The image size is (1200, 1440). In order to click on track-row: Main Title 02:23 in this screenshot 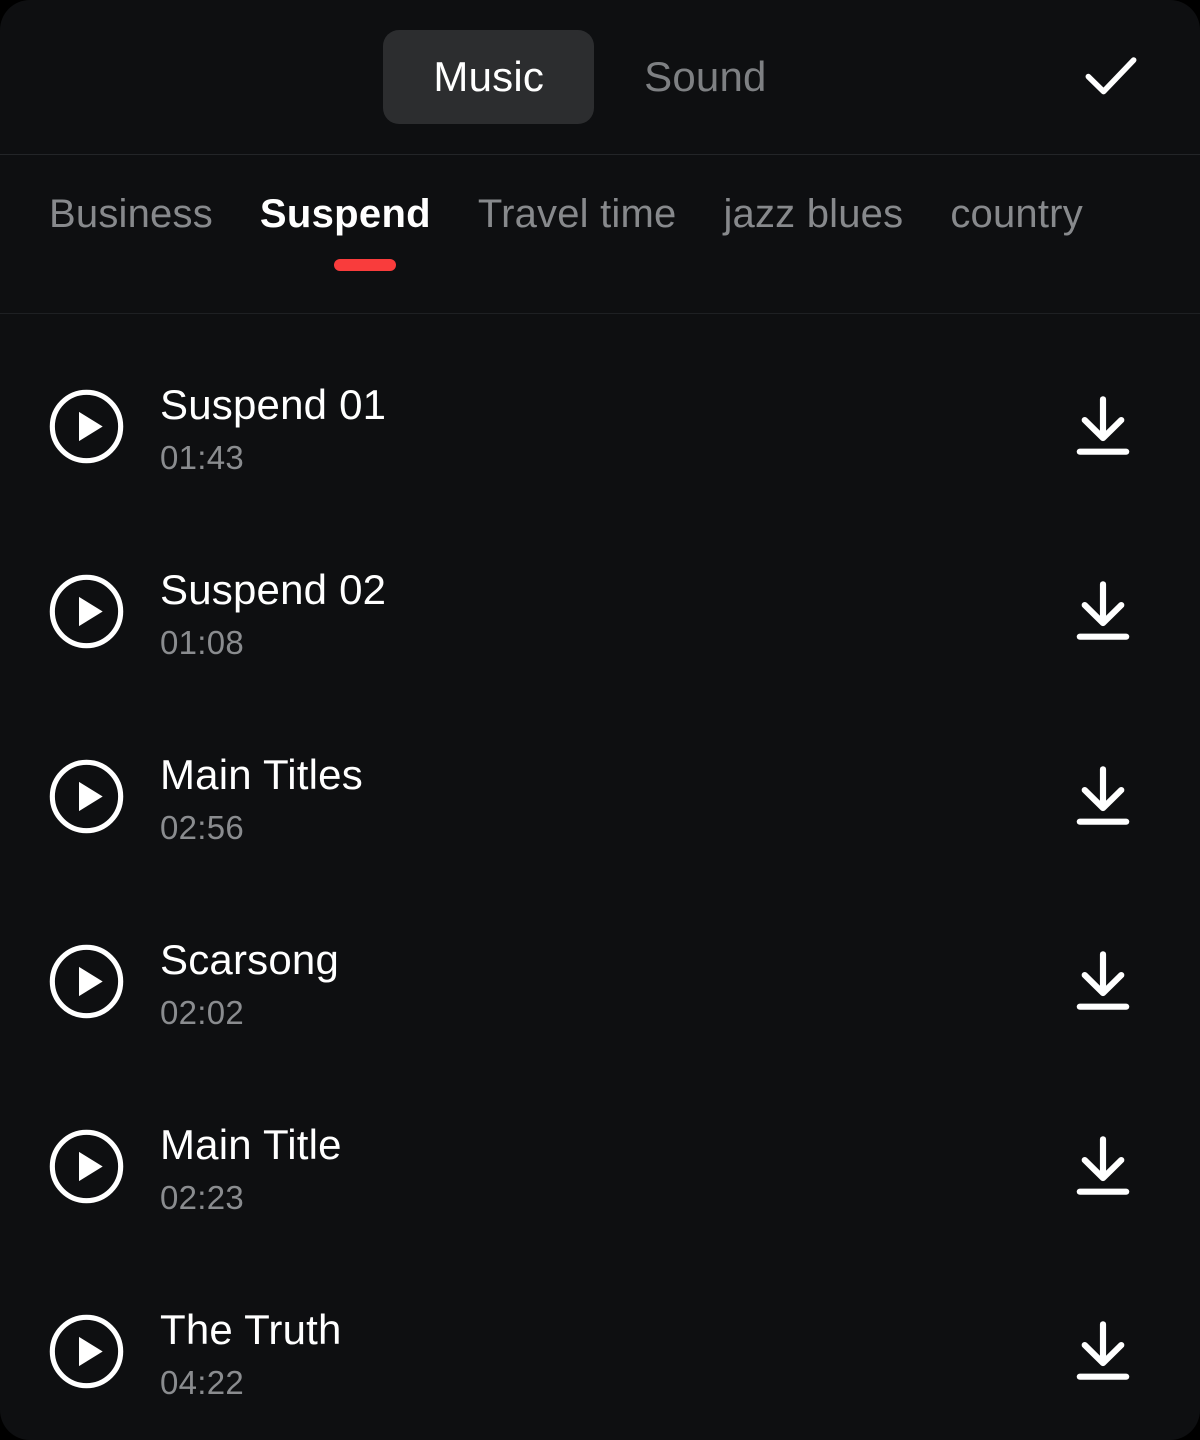, I will do `click(600, 1168)`.